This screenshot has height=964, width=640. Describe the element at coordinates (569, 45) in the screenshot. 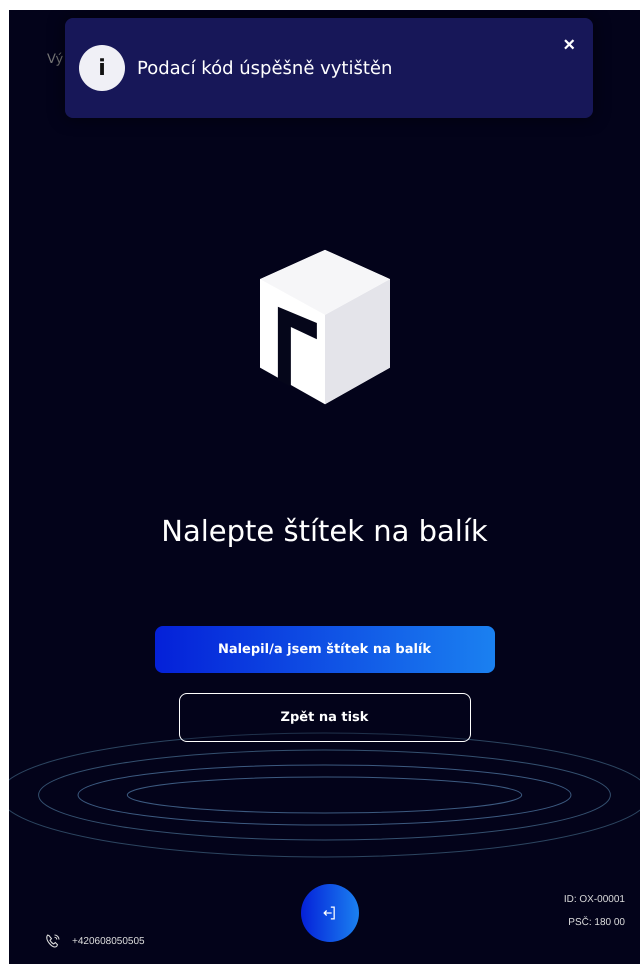

I see `close-button: ×` at that location.